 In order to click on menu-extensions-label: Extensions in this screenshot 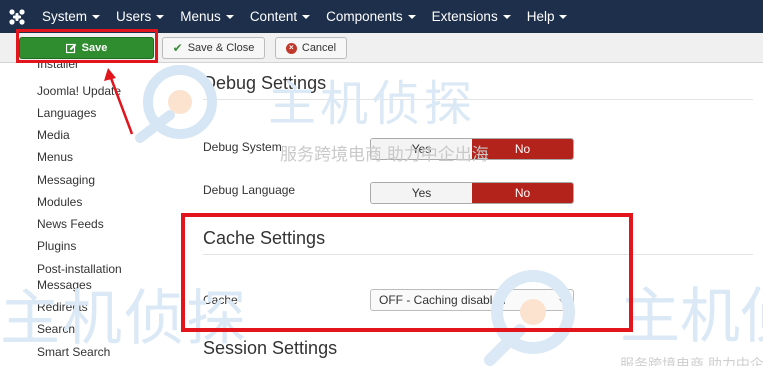, I will do `click(464, 16)`.